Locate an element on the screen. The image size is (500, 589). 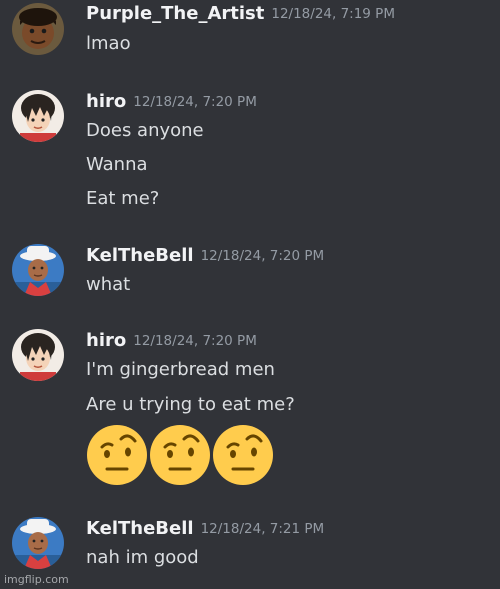
username: Purple_The_Artist is located at coordinates (175, 13).